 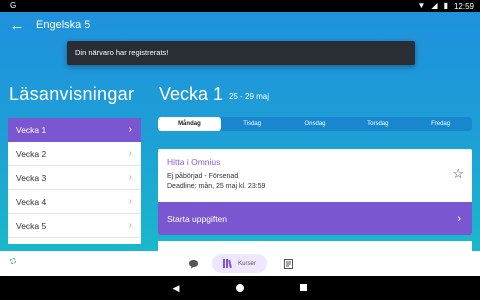 I want to click on notes-icon, so click(x=288, y=263).